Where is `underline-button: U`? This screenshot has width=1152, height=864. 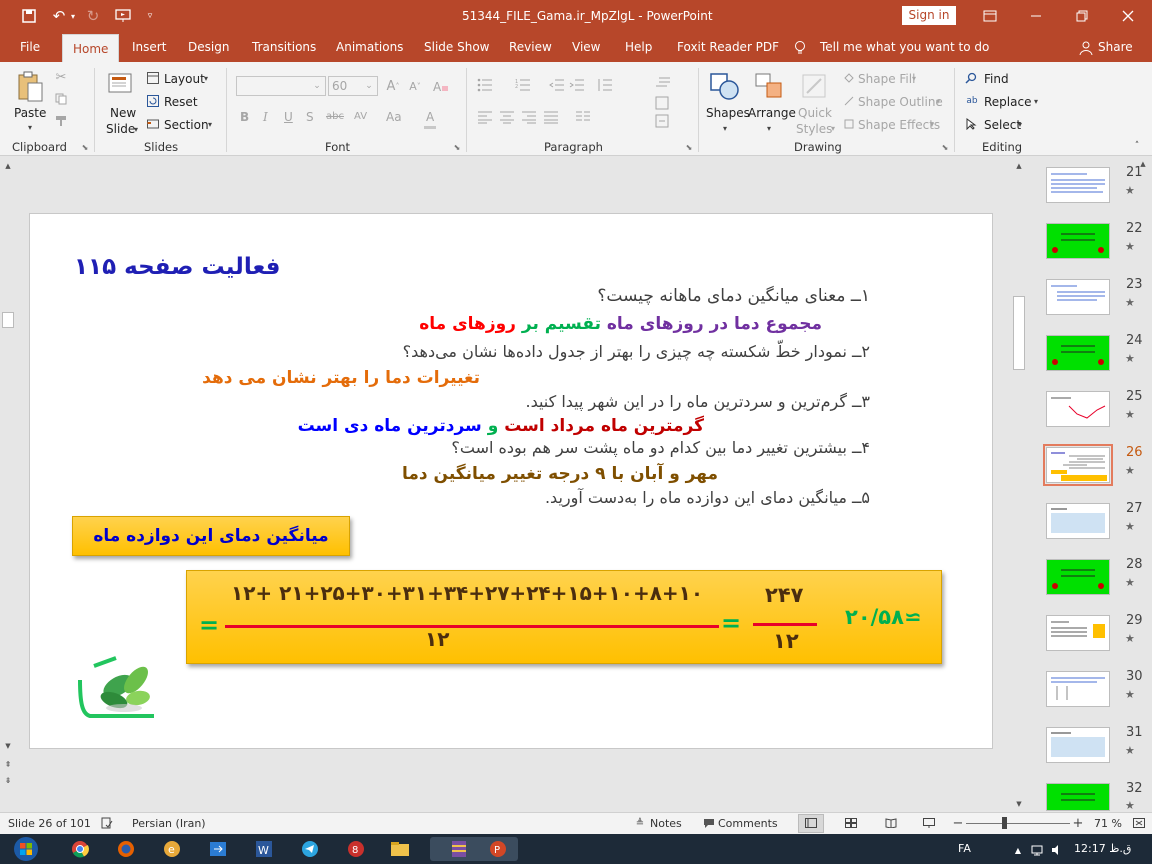
underline-button: U is located at coordinates (288, 117).